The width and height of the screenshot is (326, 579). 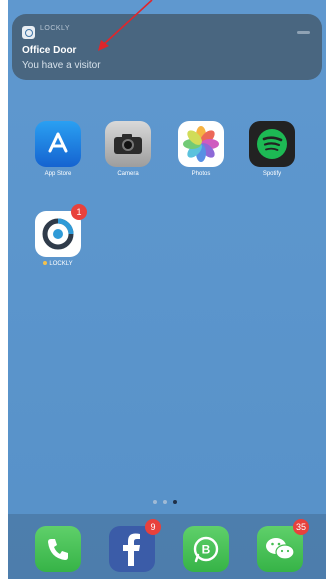 I want to click on lockly-label: LOCKLY, so click(x=61, y=264).